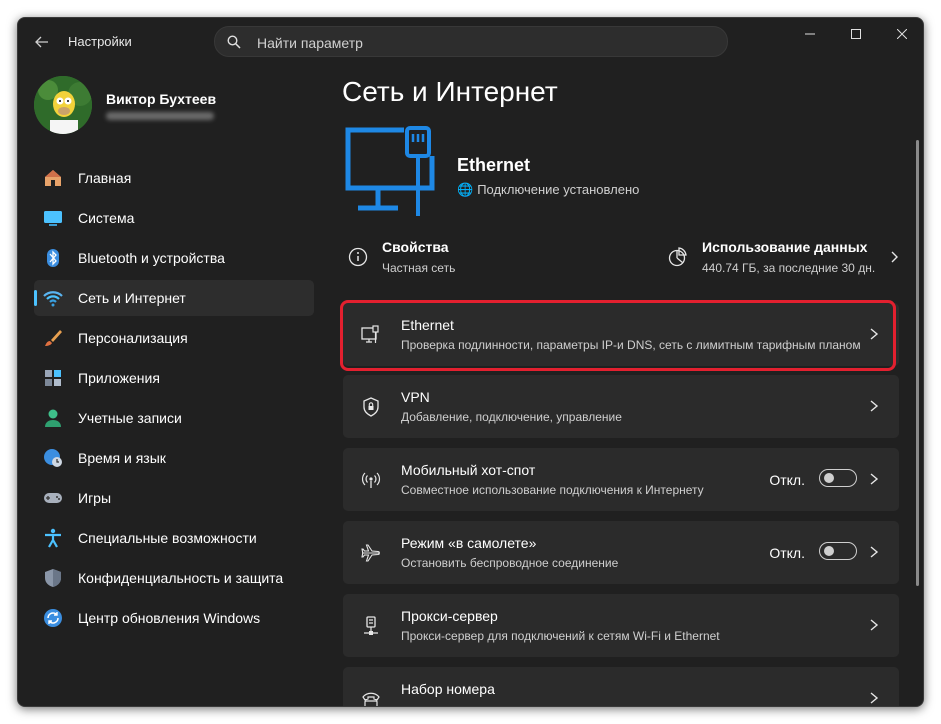 The height and width of the screenshot is (724, 941). Describe the element at coordinates (160, 116) in the screenshot. I see `user-email-blurred` at that location.